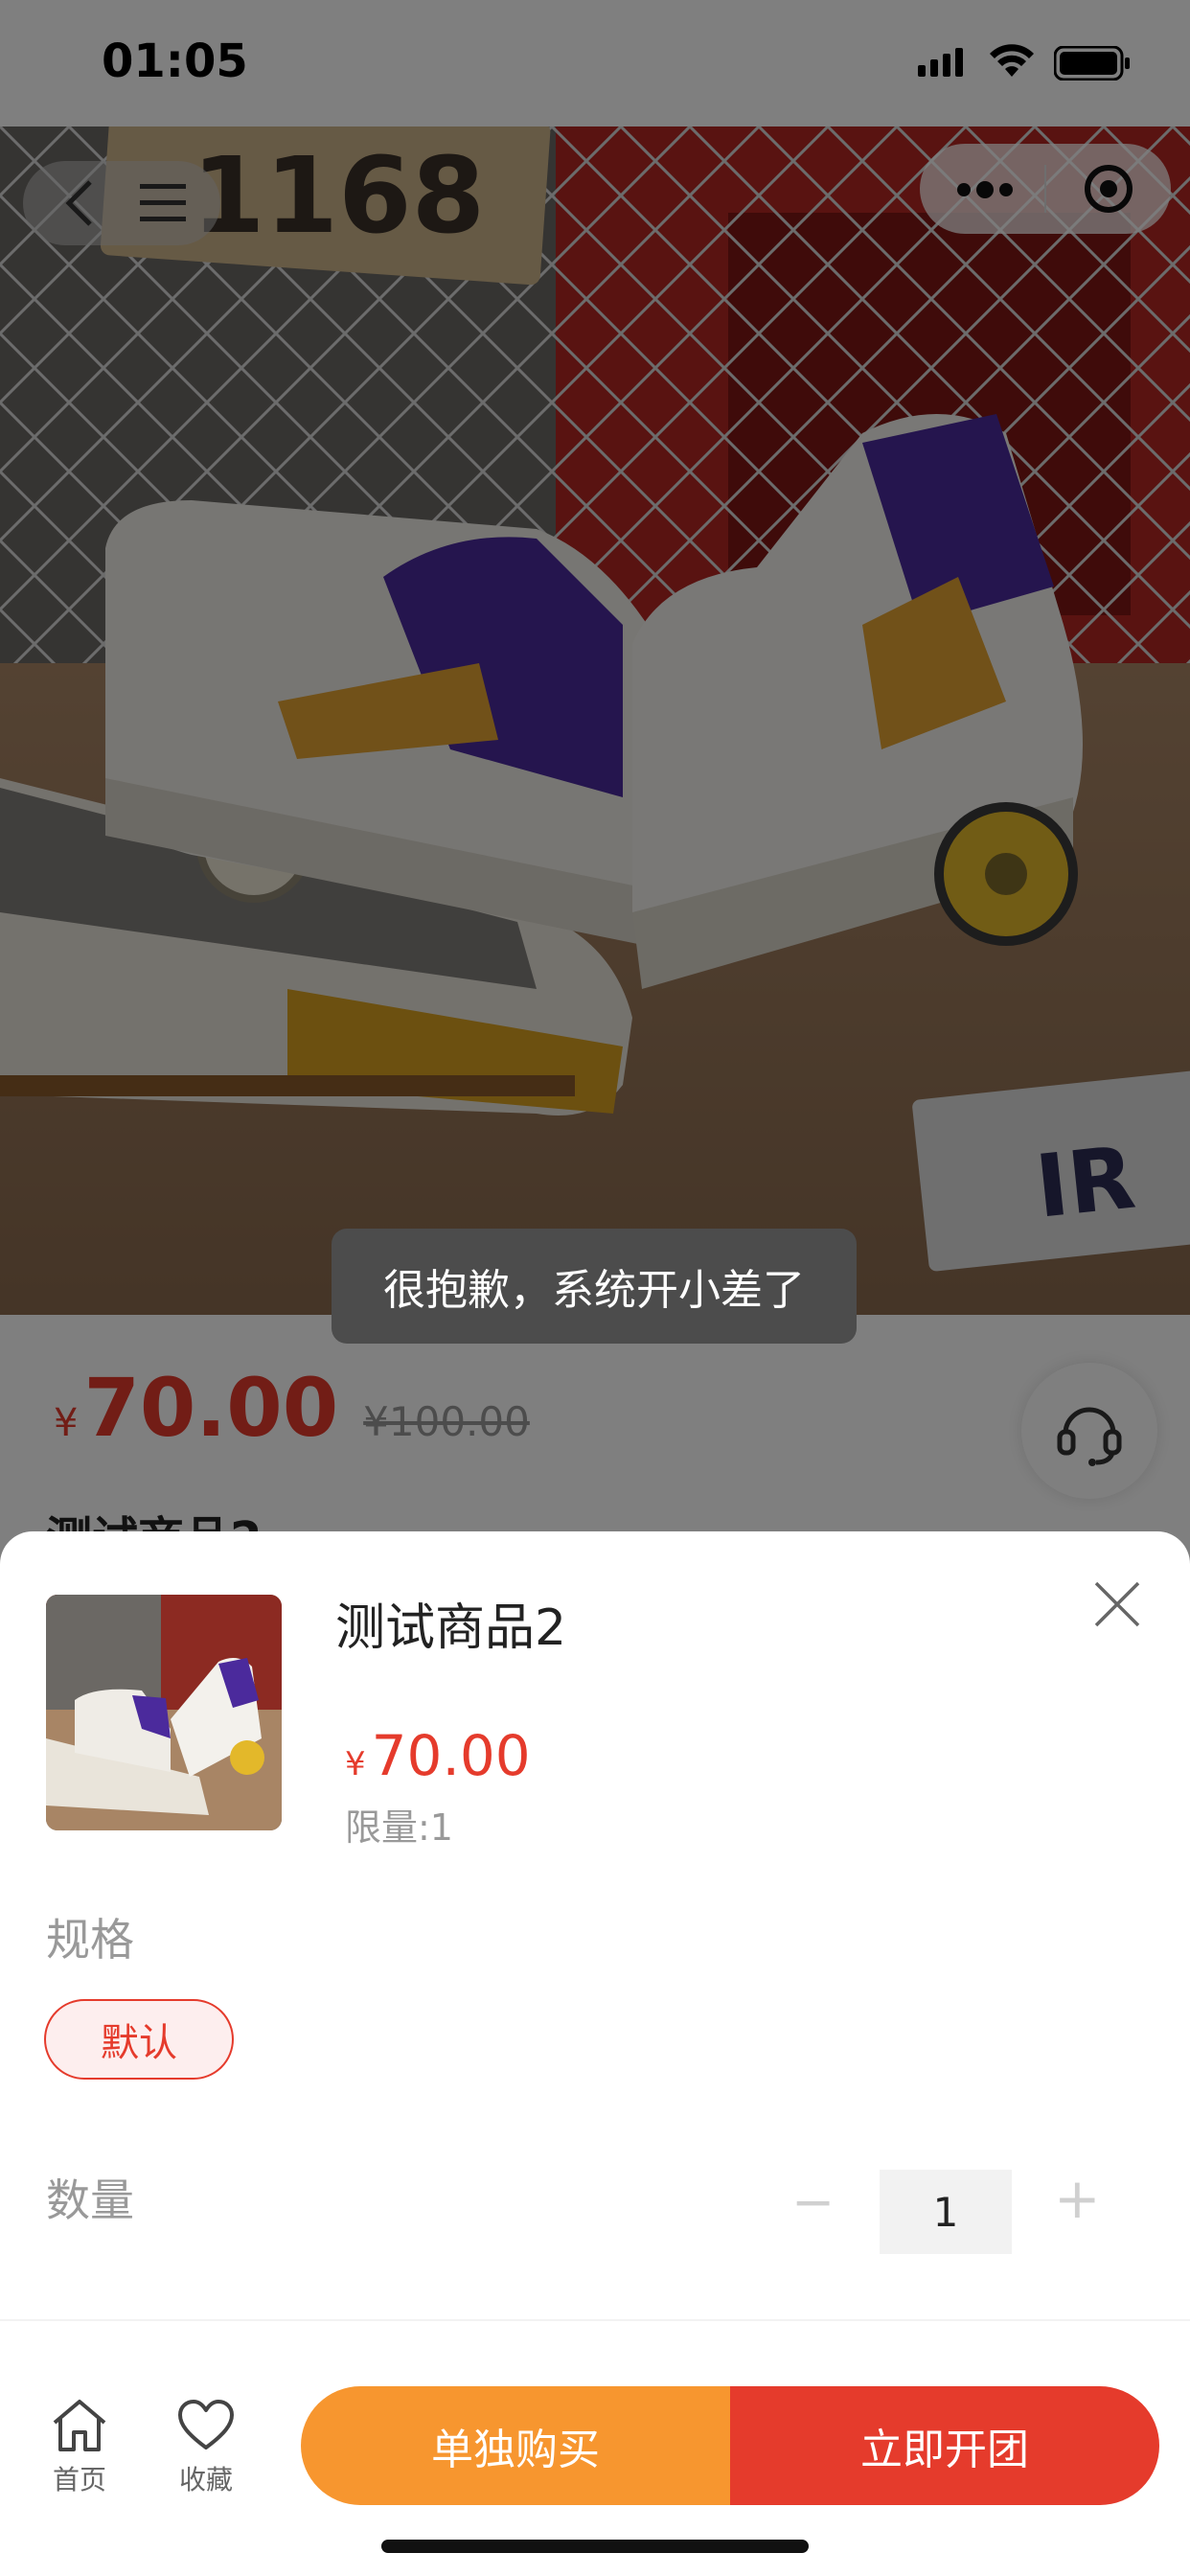 The width and height of the screenshot is (1190, 2576). What do you see at coordinates (80, 2425) in the screenshot?
I see `home-icon` at bounding box center [80, 2425].